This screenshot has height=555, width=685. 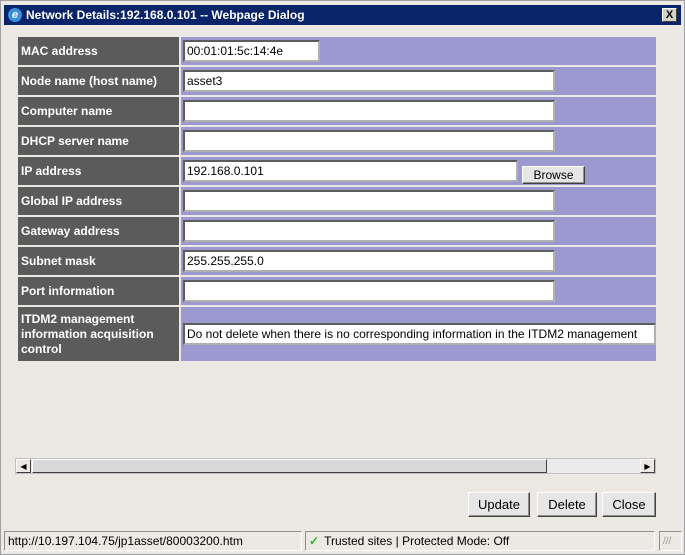 What do you see at coordinates (98, 201) in the screenshot?
I see `field-label: Global IP address` at bounding box center [98, 201].